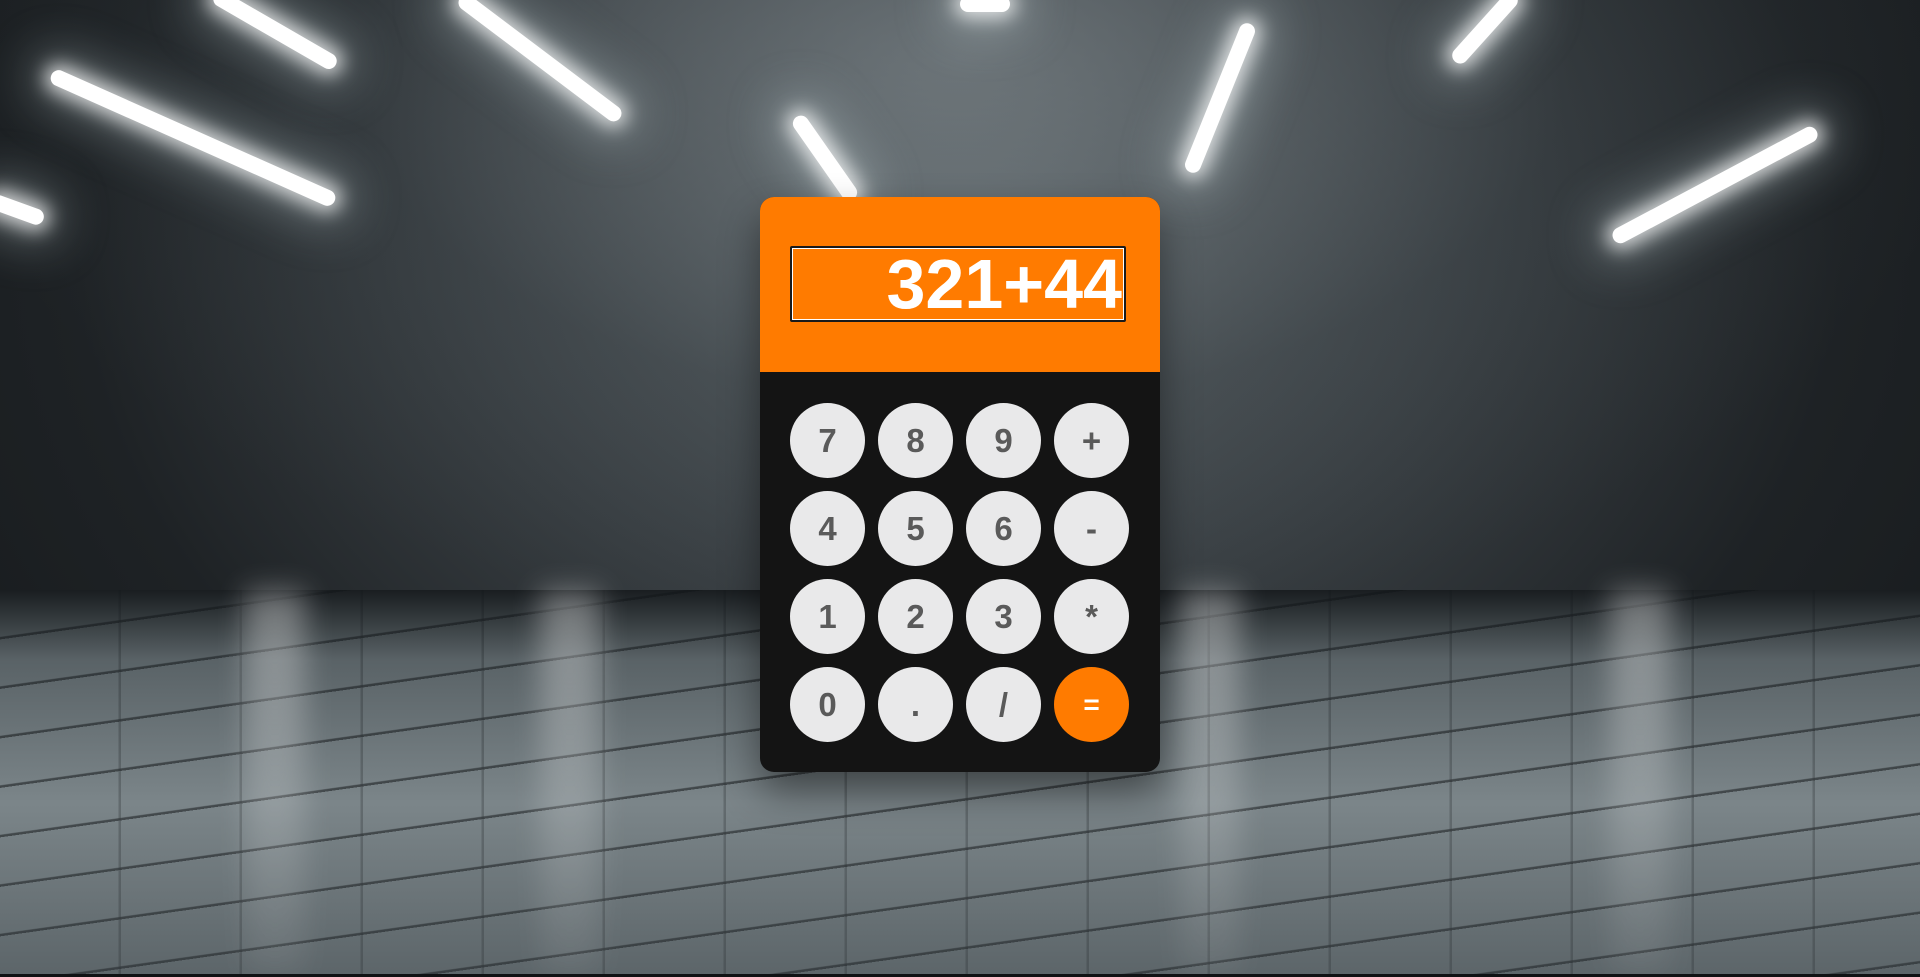  I want to click on key-4-button: 4, so click(827, 528).